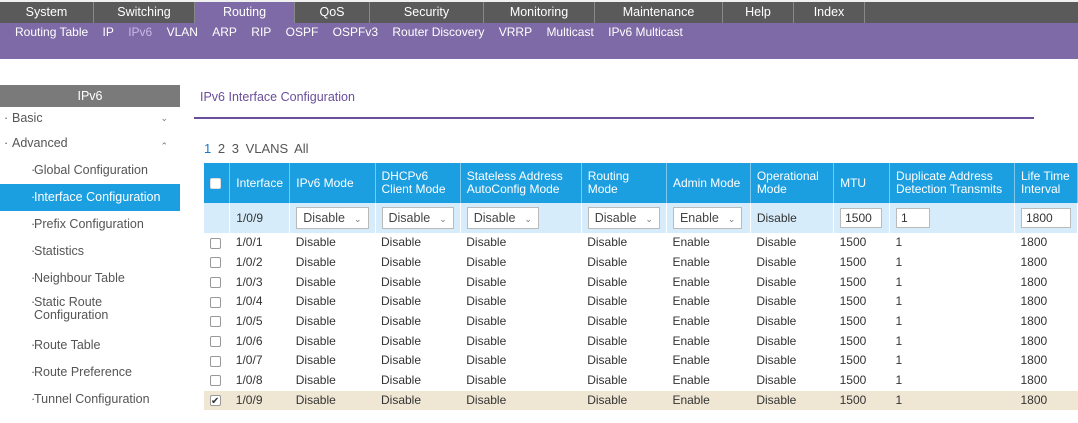 Image resolution: width=1078 pixels, height=423 pixels. I want to click on col-operational-mode: Operational Mode, so click(792, 183).